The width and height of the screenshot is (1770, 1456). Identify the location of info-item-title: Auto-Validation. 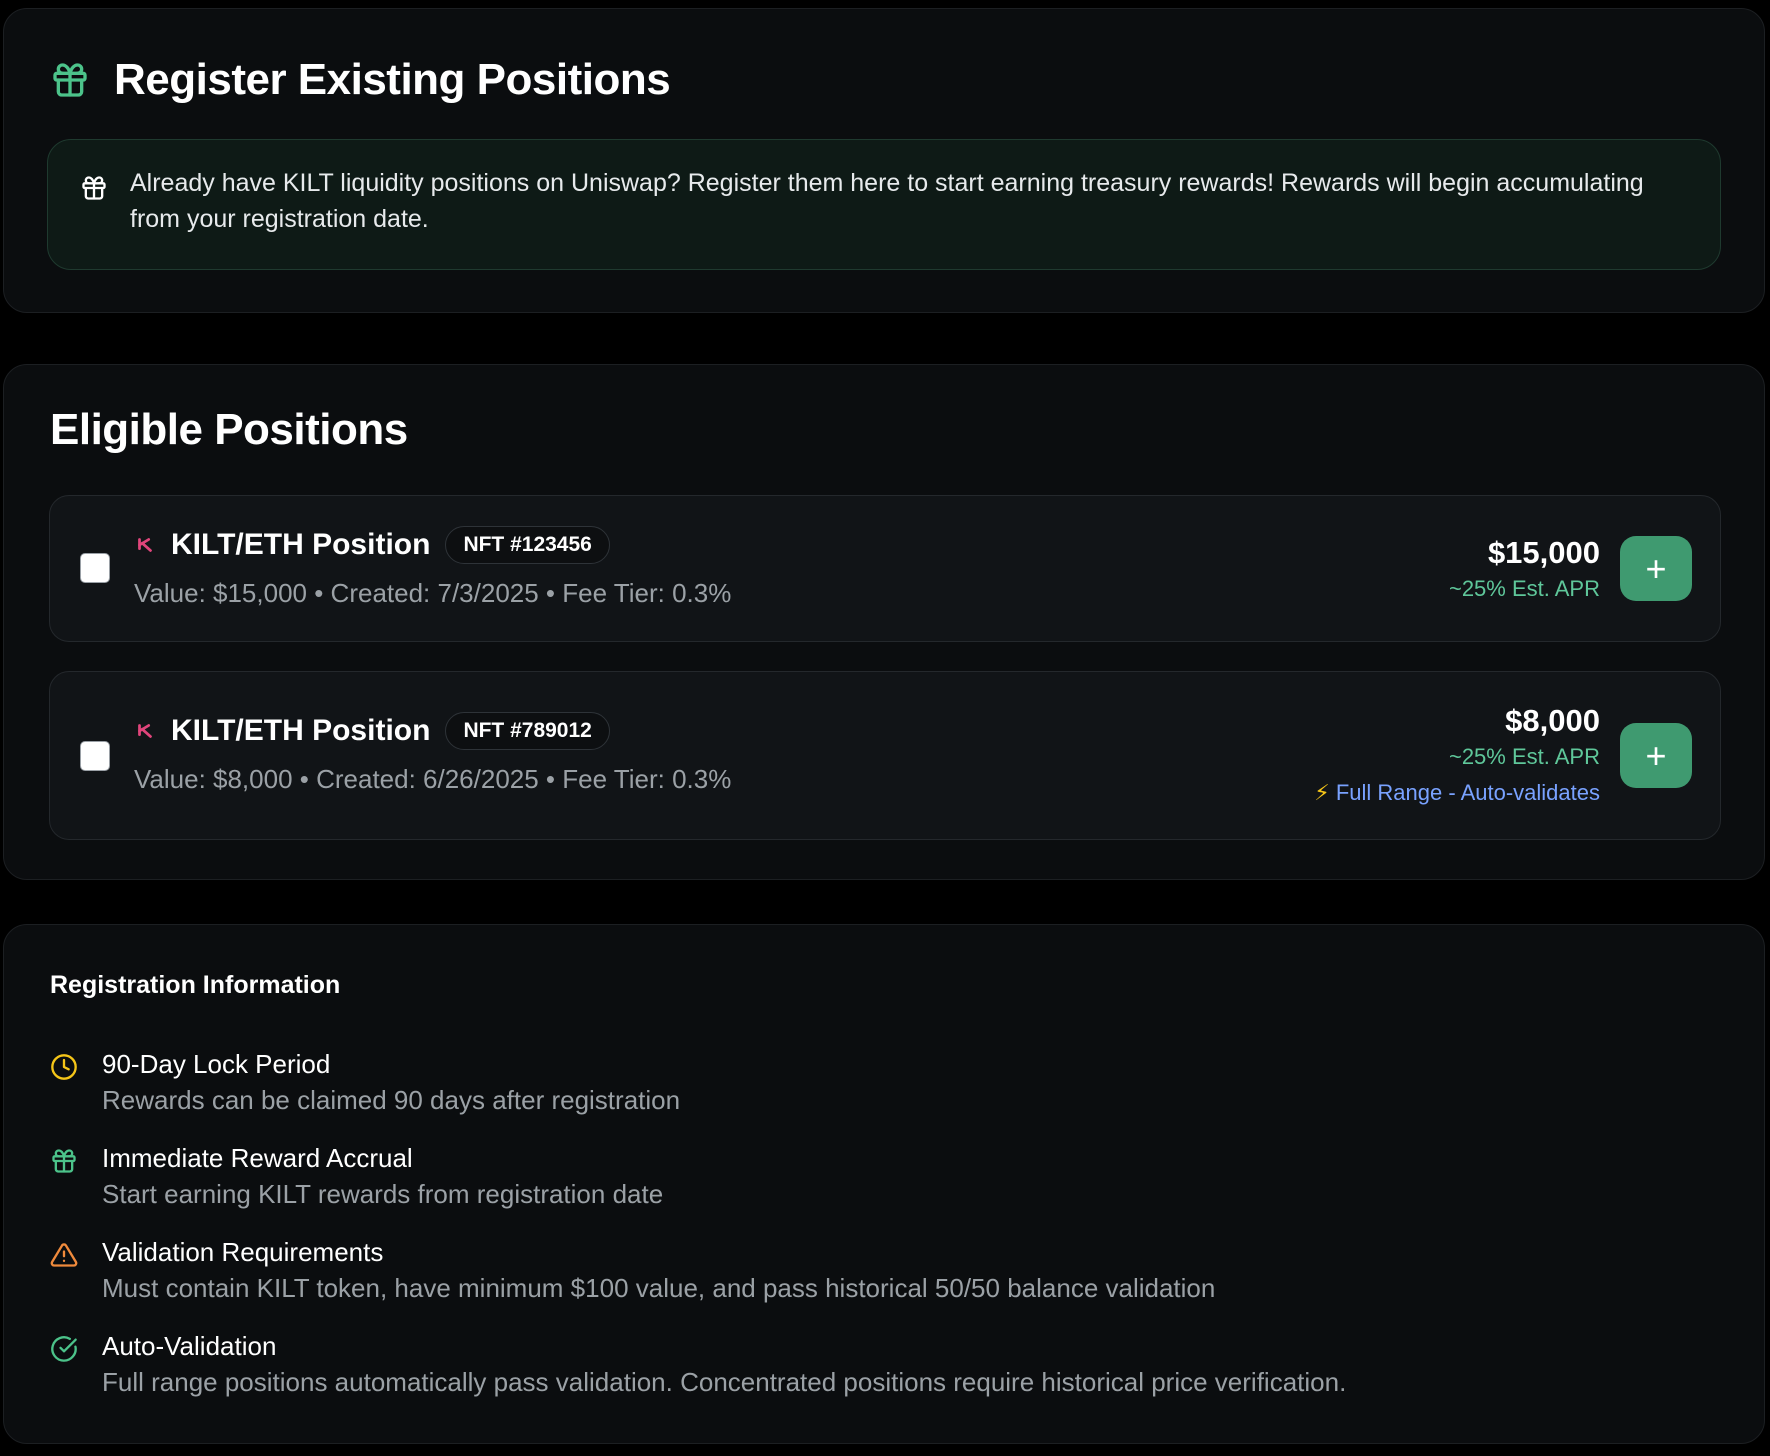
(189, 1346).